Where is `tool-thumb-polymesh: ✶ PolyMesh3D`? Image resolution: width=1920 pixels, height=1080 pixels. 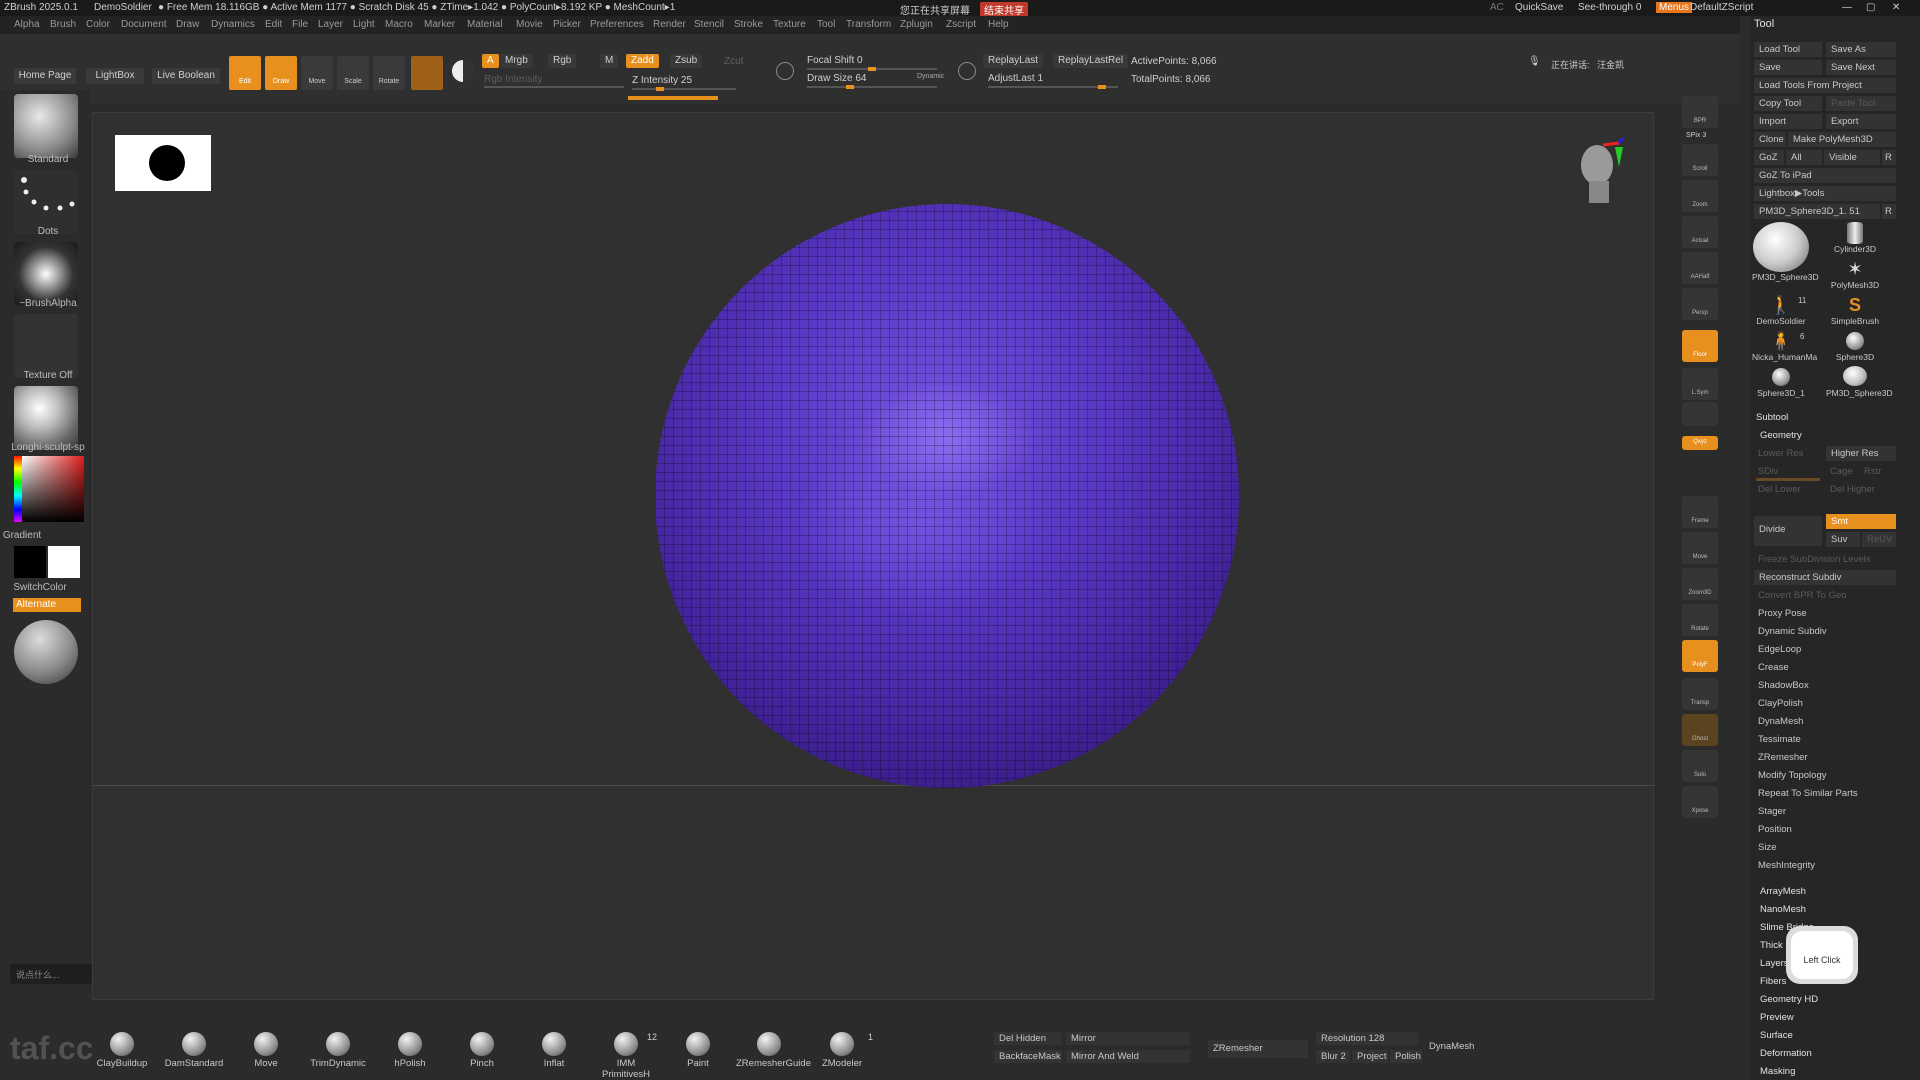
tool-thumb-polymesh: ✶ PolyMesh3D is located at coordinates (1855, 276).